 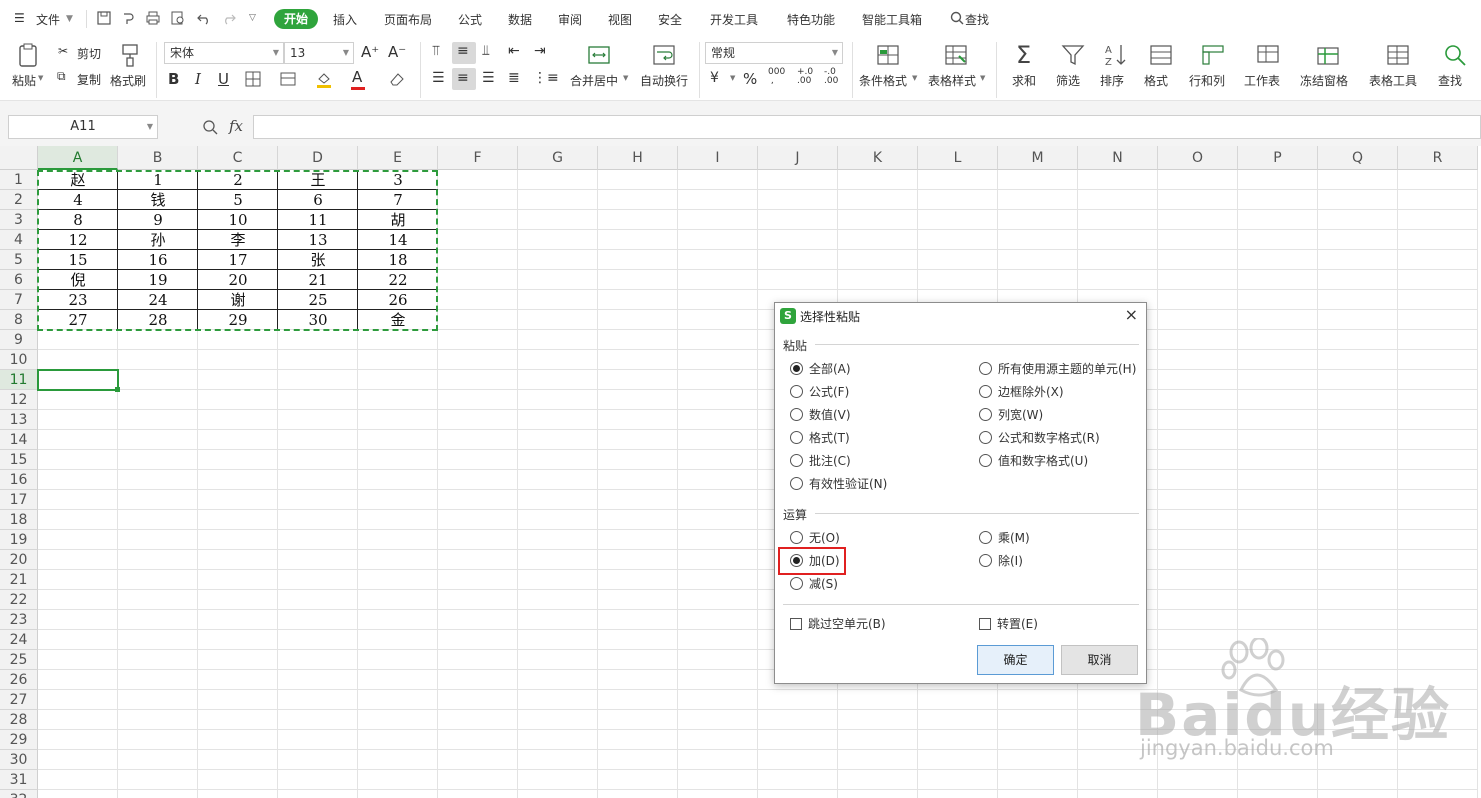 What do you see at coordinates (1004, 538) in the screenshot?
I see `radio-op-multiply: 乘(M)` at bounding box center [1004, 538].